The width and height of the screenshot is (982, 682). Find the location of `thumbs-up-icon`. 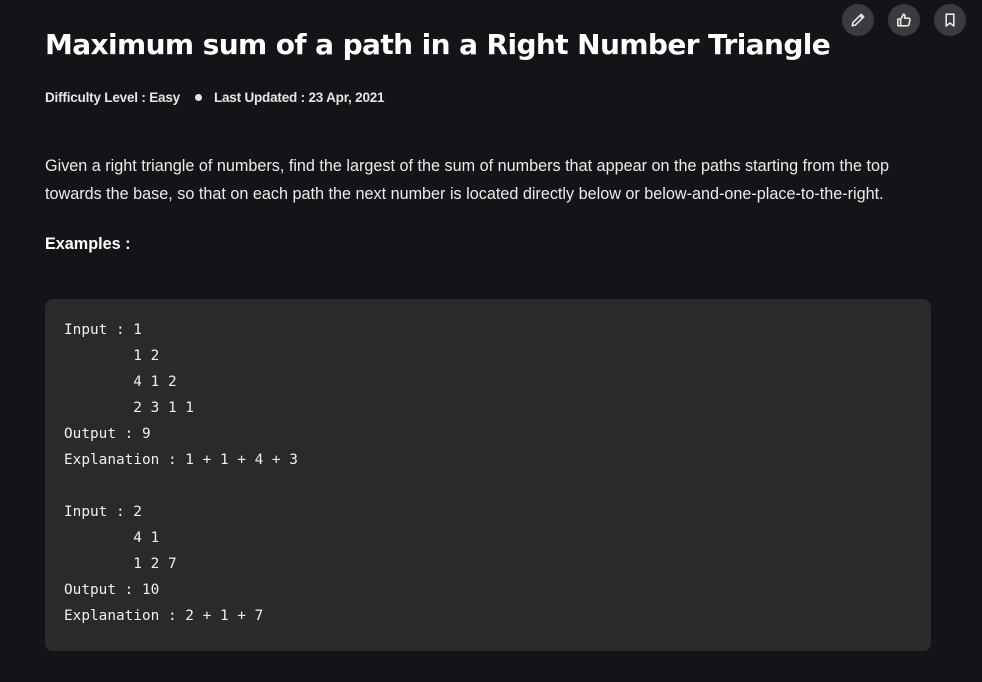

thumbs-up-icon is located at coordinates (903, 20).